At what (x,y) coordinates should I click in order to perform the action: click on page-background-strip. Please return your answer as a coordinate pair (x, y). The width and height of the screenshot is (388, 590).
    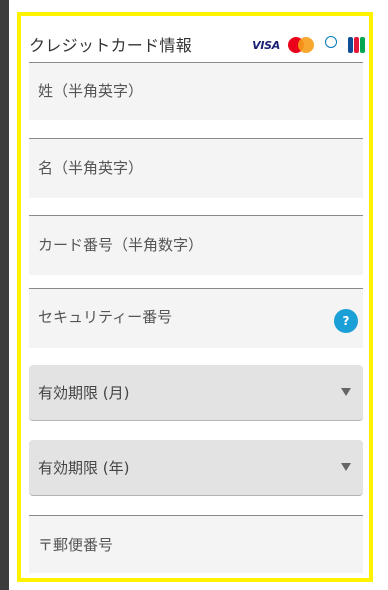
    Looking at the image, I should click on (4, 295).